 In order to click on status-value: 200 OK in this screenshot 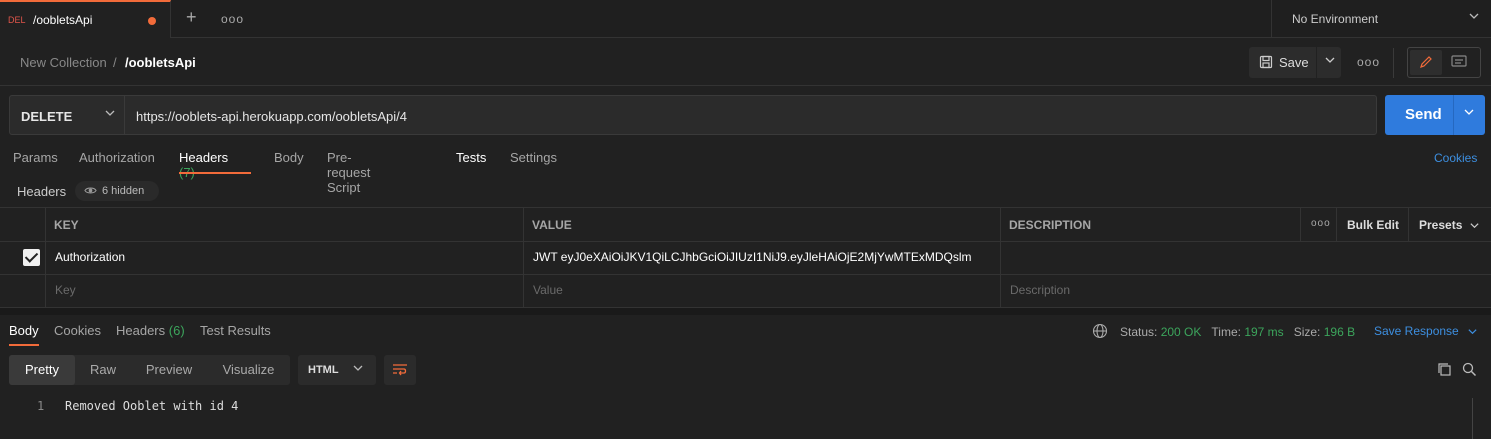, I will do `click(1181, 332)`.